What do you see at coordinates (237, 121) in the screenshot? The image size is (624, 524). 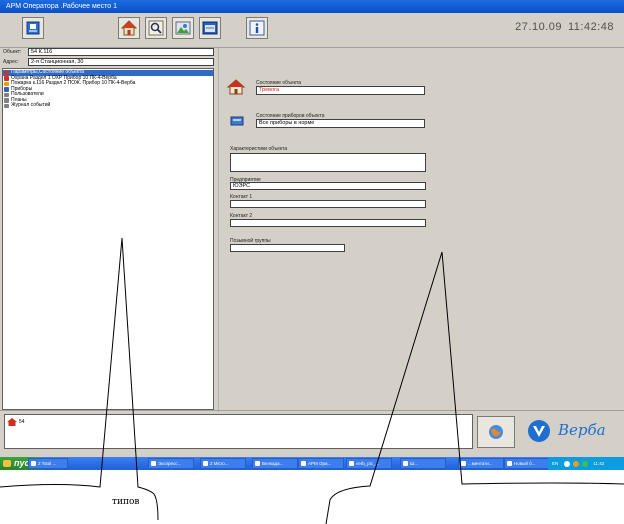 I see `device-icon` at bounding box center [237, 121].